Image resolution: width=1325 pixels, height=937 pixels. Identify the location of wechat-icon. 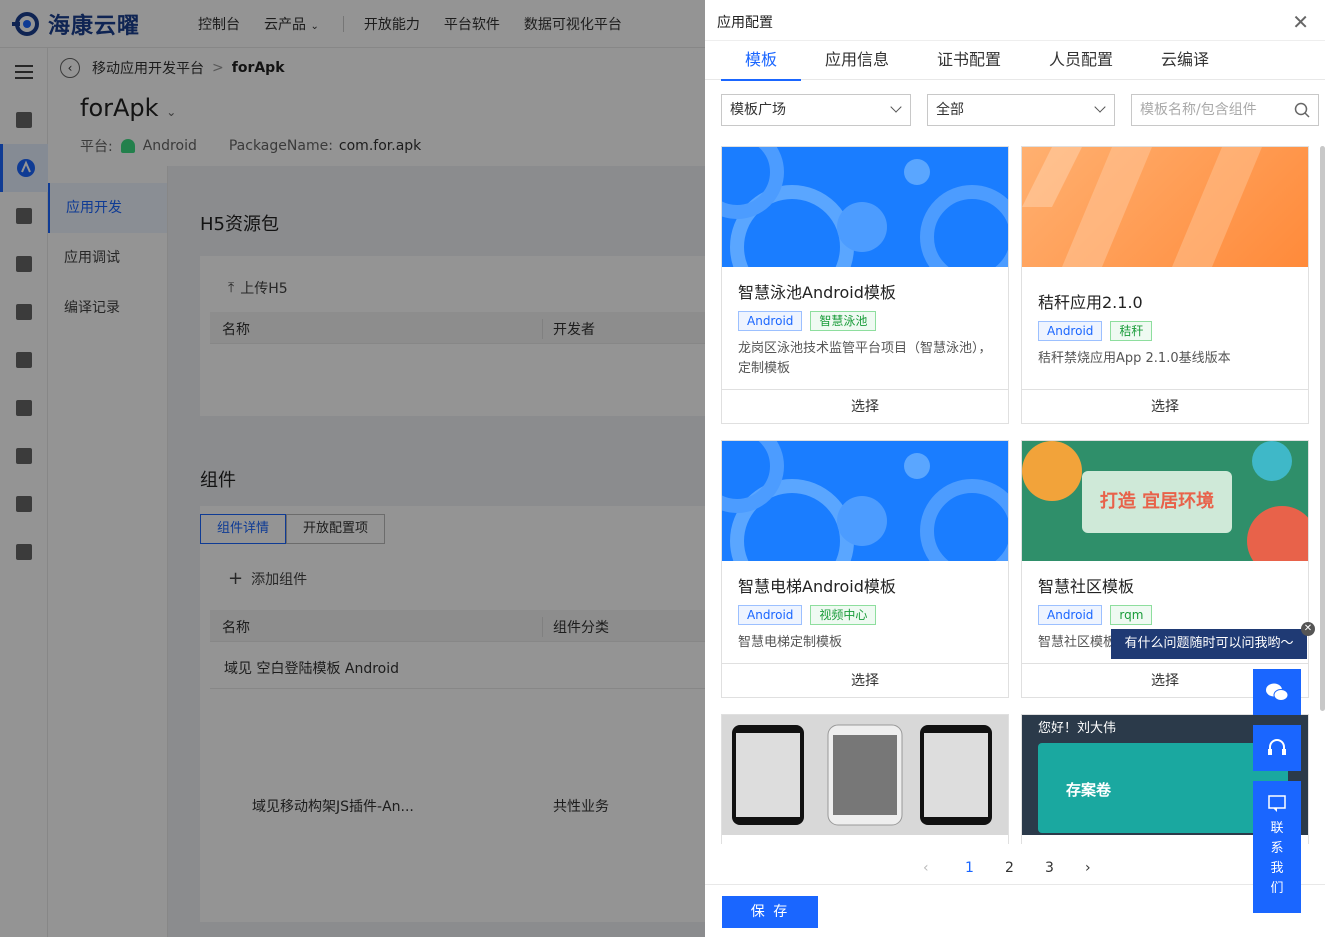
(1277, 692).